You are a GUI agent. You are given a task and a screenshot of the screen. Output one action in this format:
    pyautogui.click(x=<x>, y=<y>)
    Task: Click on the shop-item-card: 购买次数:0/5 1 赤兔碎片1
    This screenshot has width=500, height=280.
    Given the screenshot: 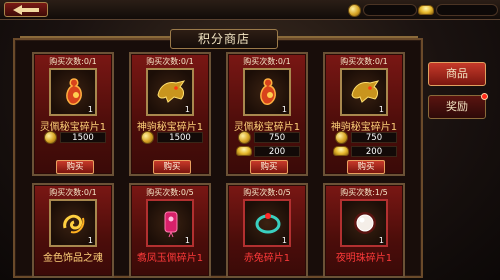 What is the action you would take?
    pyautogui.click(x=267, y=230)
    